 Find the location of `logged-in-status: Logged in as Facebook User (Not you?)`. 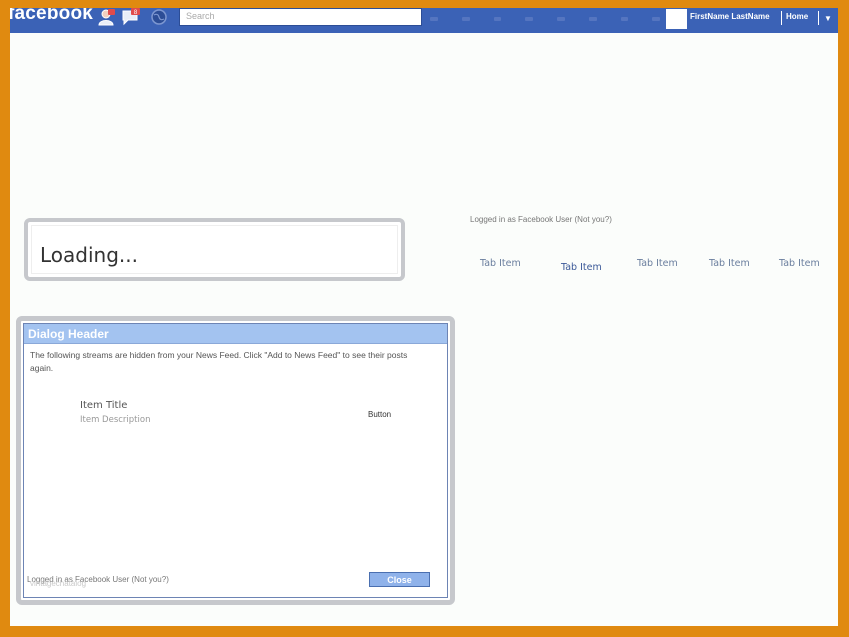

logged-in-status: Logged in as Facebook User (Not you?) is located at coordinates (541, 219).